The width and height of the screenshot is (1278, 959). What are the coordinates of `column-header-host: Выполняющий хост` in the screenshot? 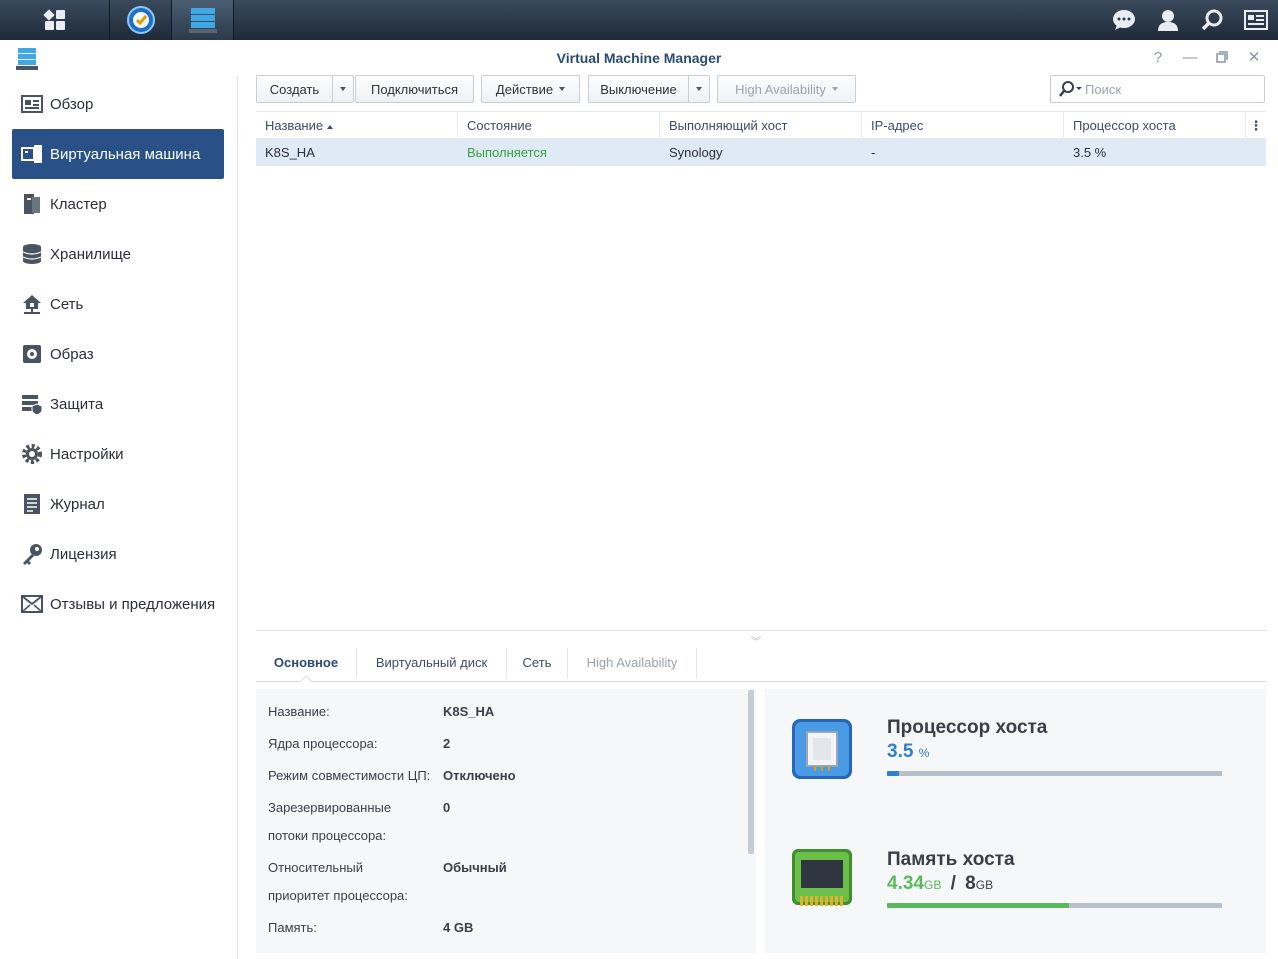 It's located at (761, 125).